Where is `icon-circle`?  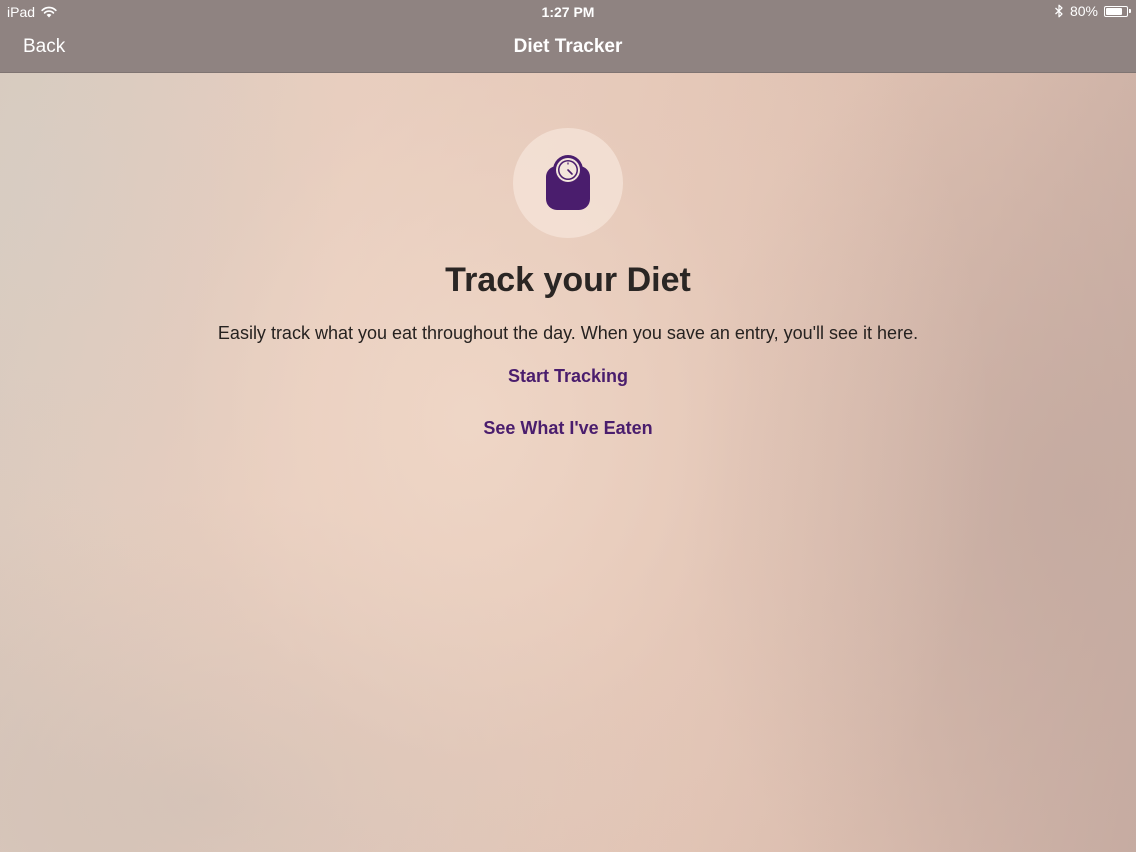 icon-circle is located at coordinates (568, 183).